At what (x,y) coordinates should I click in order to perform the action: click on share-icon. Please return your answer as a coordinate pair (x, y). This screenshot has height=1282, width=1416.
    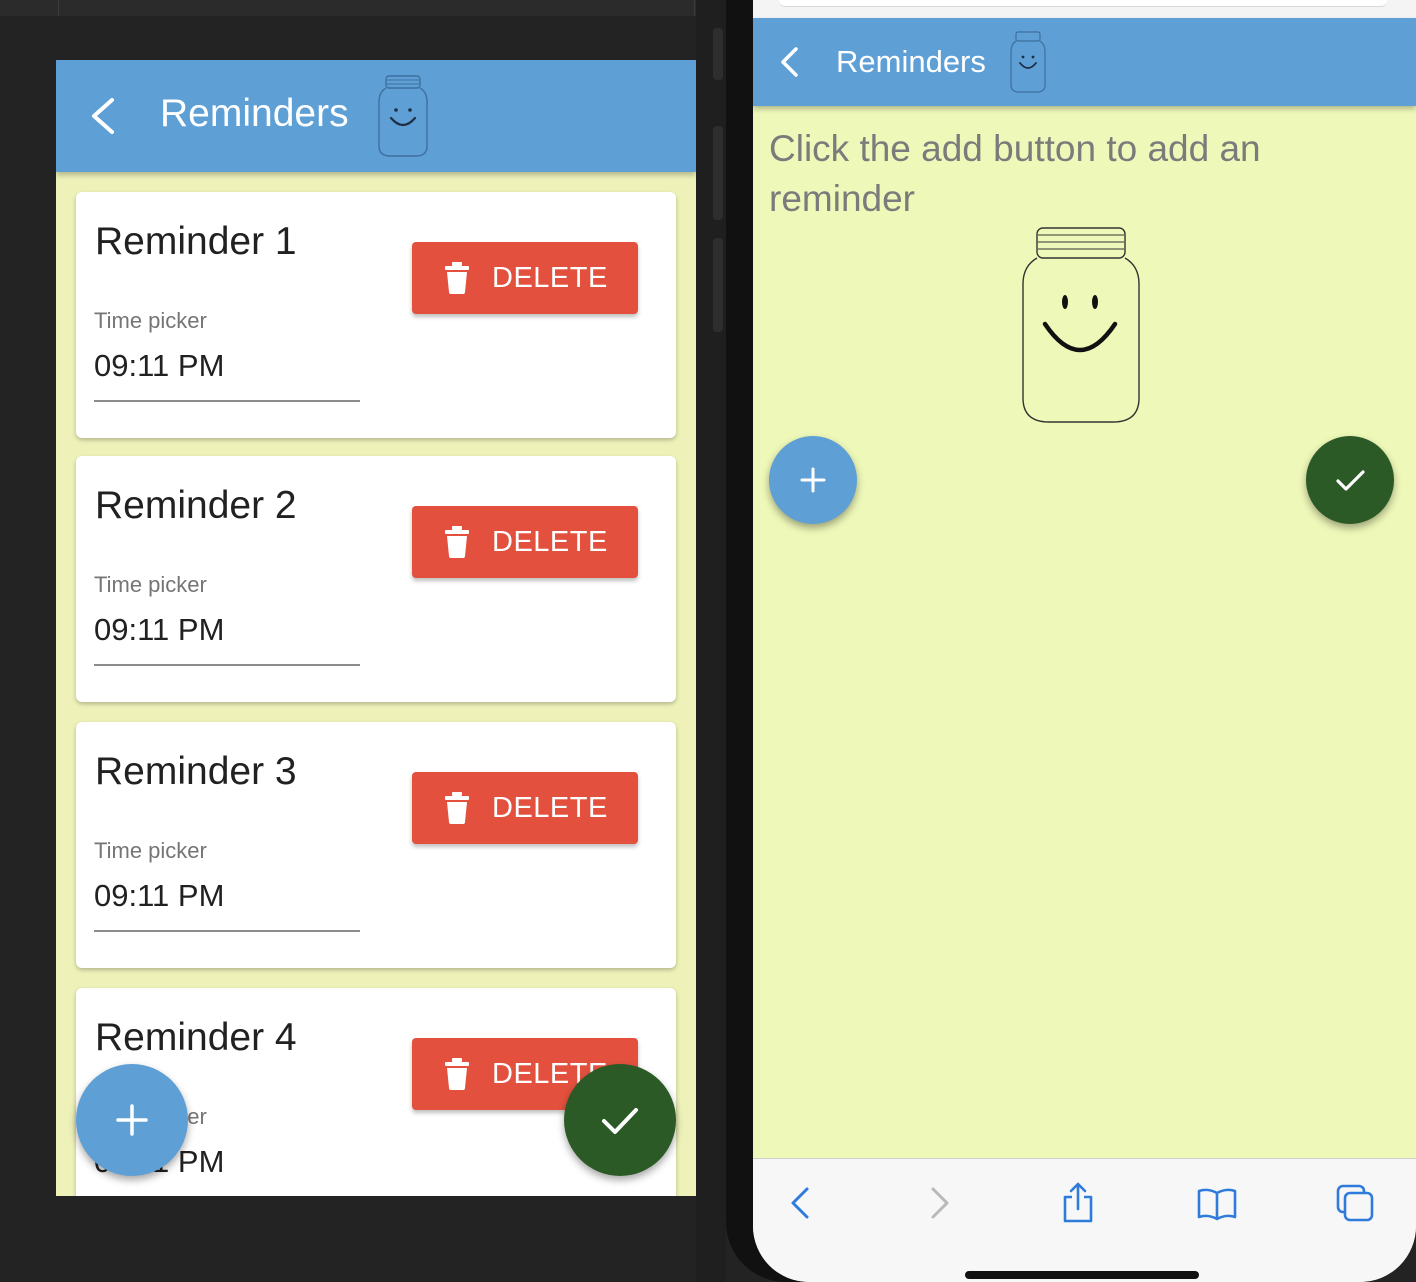
    Looking at the image, I should click on (1078, 1203).